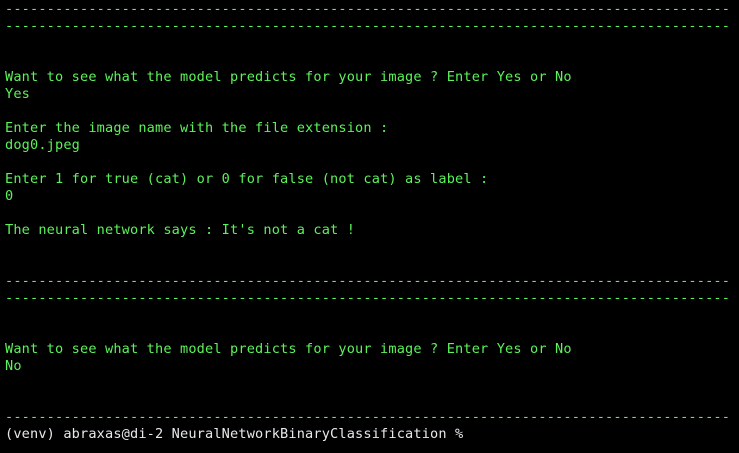 The height and width of the screenshot is (453, 739). Describe the element at coordinates (13, 366) in the screenshot. I see `user-answer: No` at that location.